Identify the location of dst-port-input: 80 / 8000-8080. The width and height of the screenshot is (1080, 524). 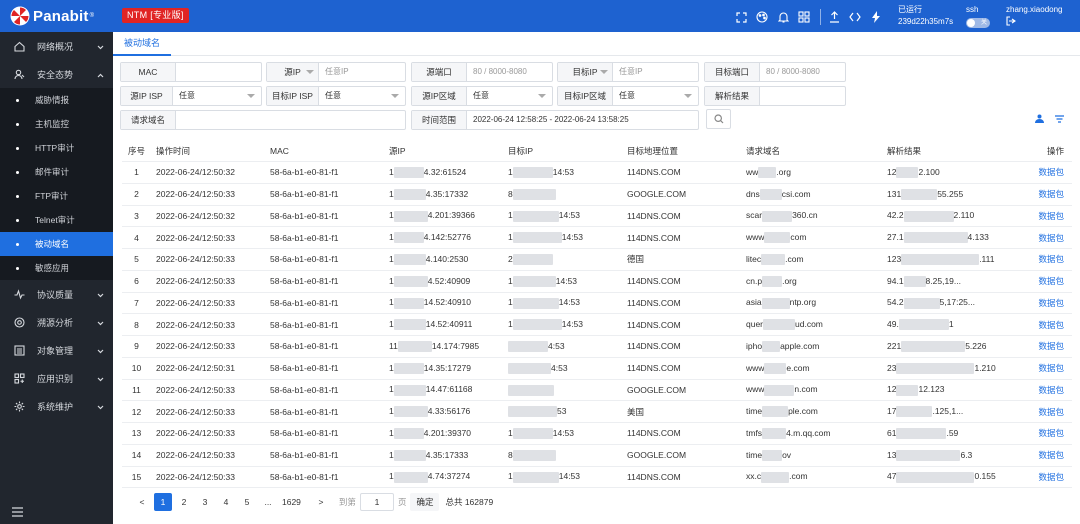
(802, 72).